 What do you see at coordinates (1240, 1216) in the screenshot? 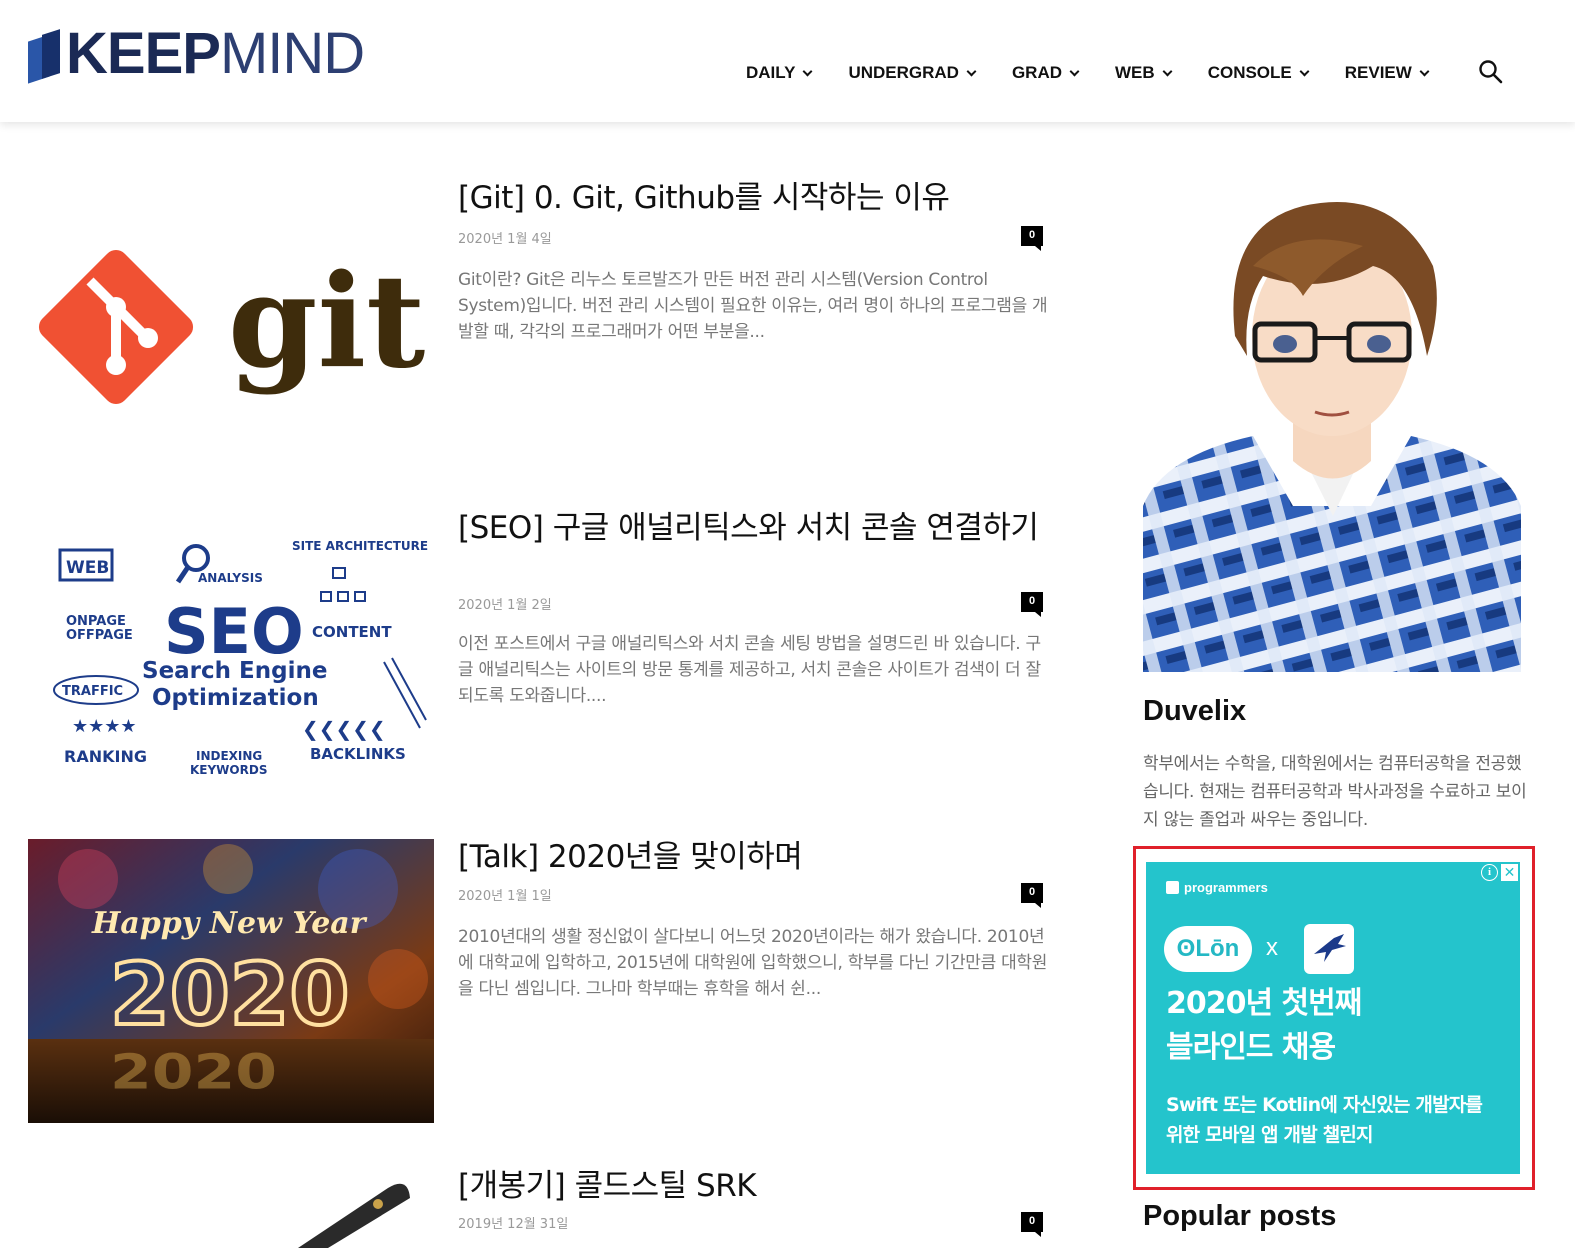
I see `popular-posts-heading: Popular posts` at bounding box center [1240, 1216].